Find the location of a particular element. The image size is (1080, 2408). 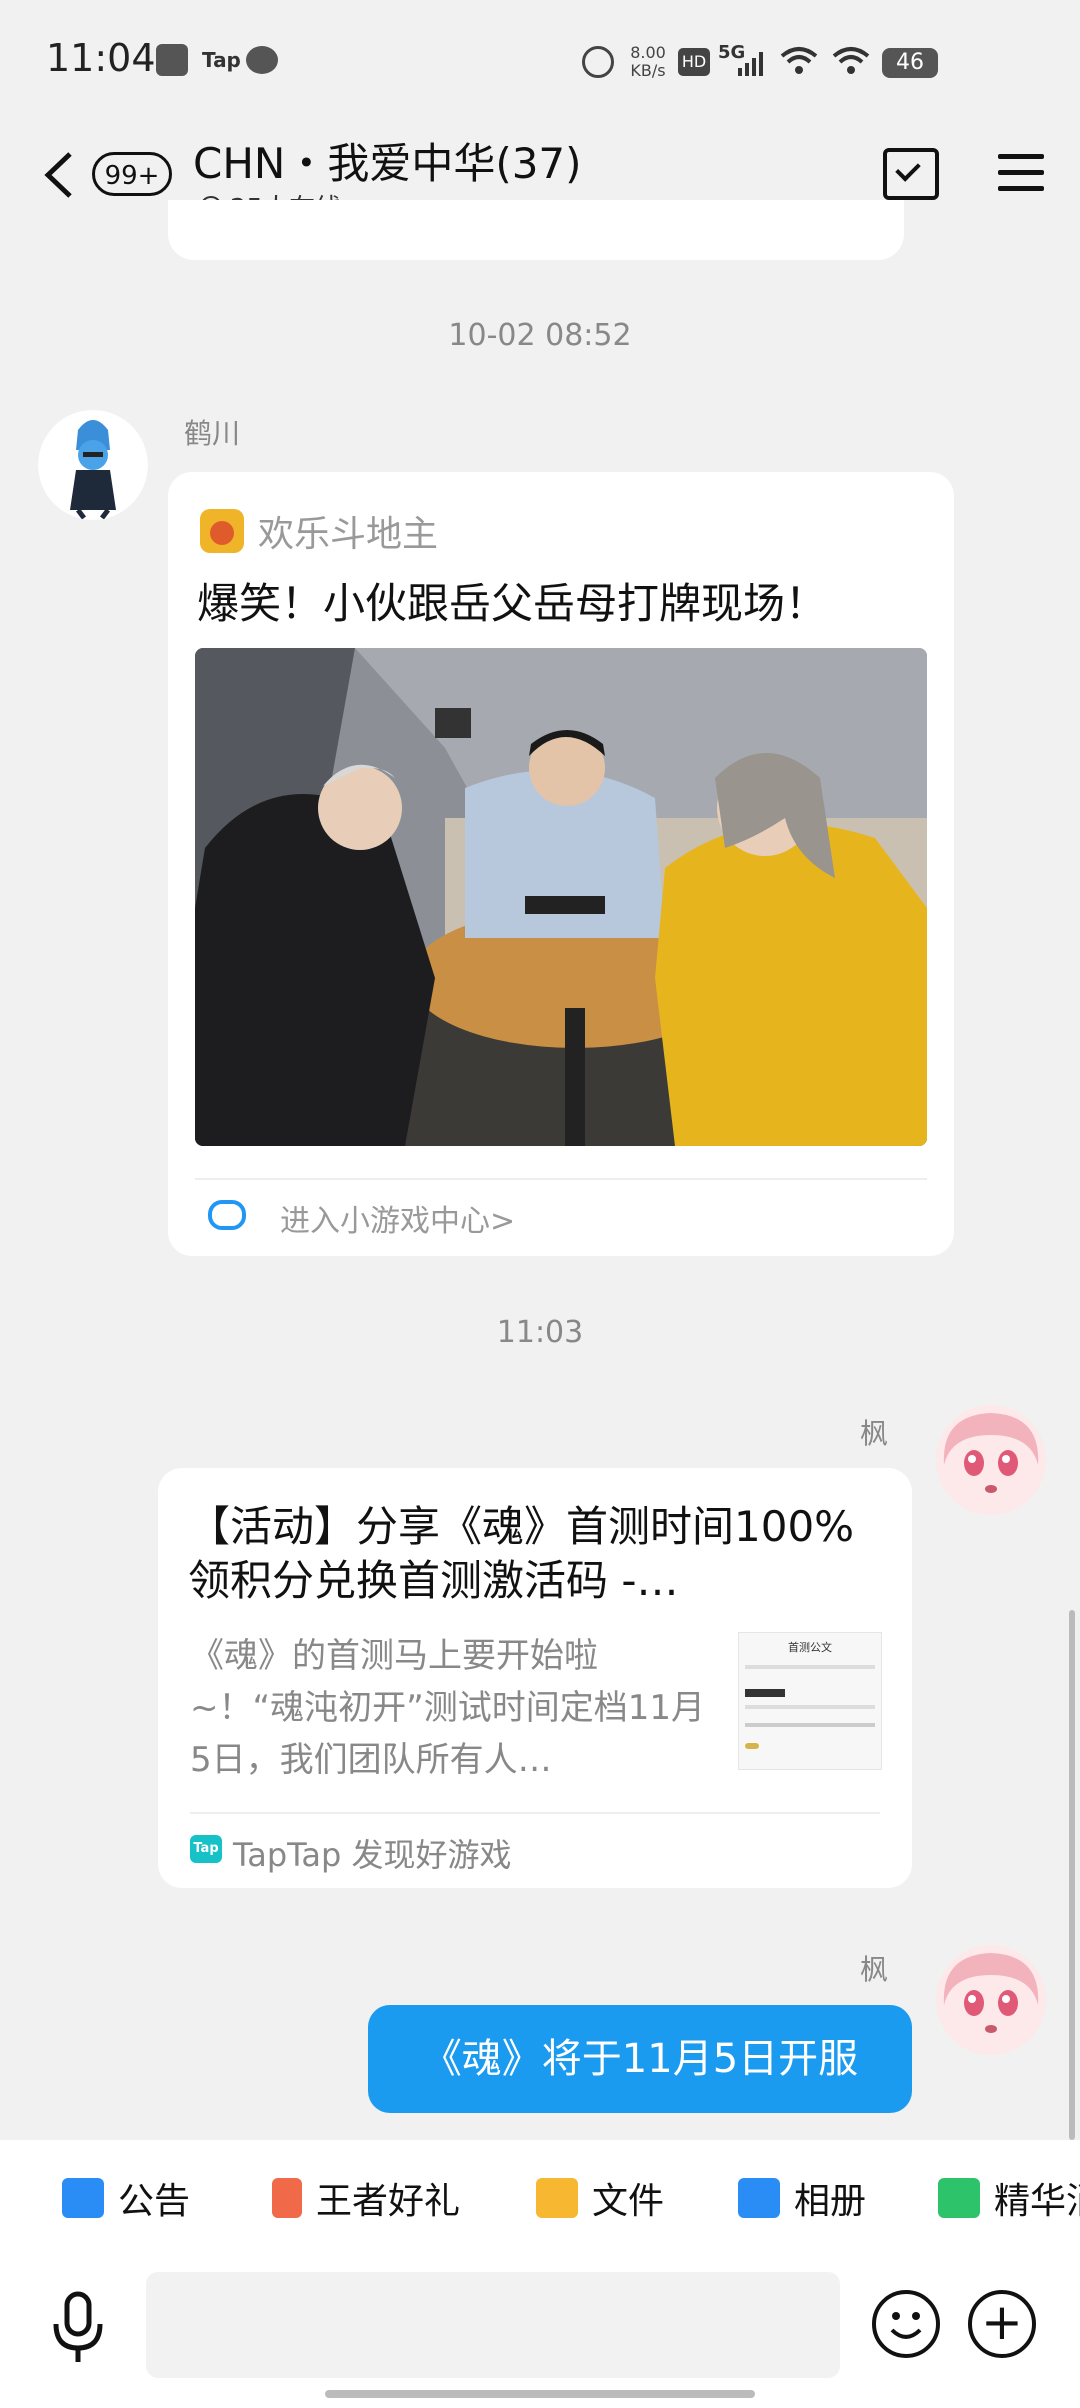

net-speed: 8.00 KB/s is located at coordinates (648, 61).